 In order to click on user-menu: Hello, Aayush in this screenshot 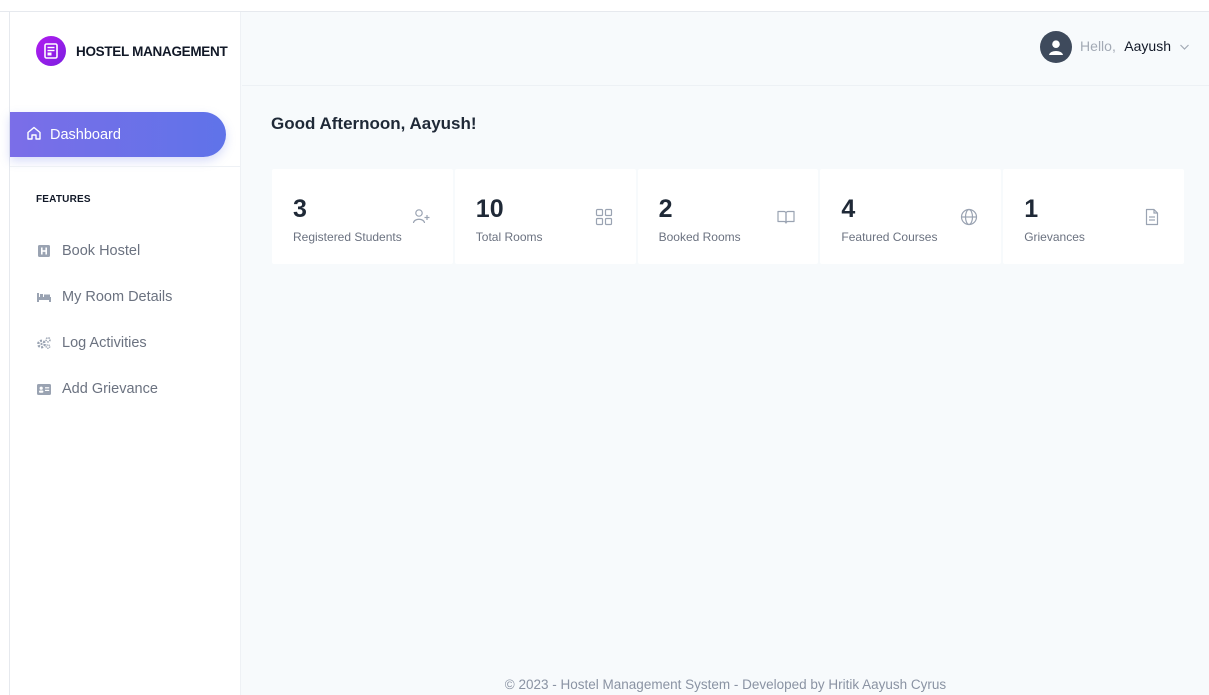, I will do `click(1115, 47)`.